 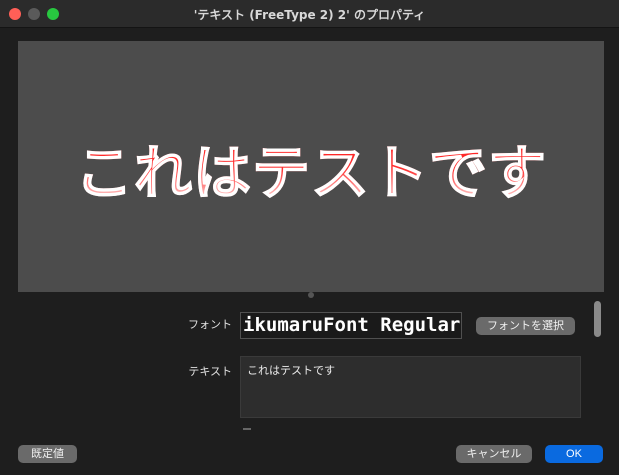 I want to click on title-bar: 'テキスト (FreeType 2) 2' のプロパティ, so click(x=309, y=14).